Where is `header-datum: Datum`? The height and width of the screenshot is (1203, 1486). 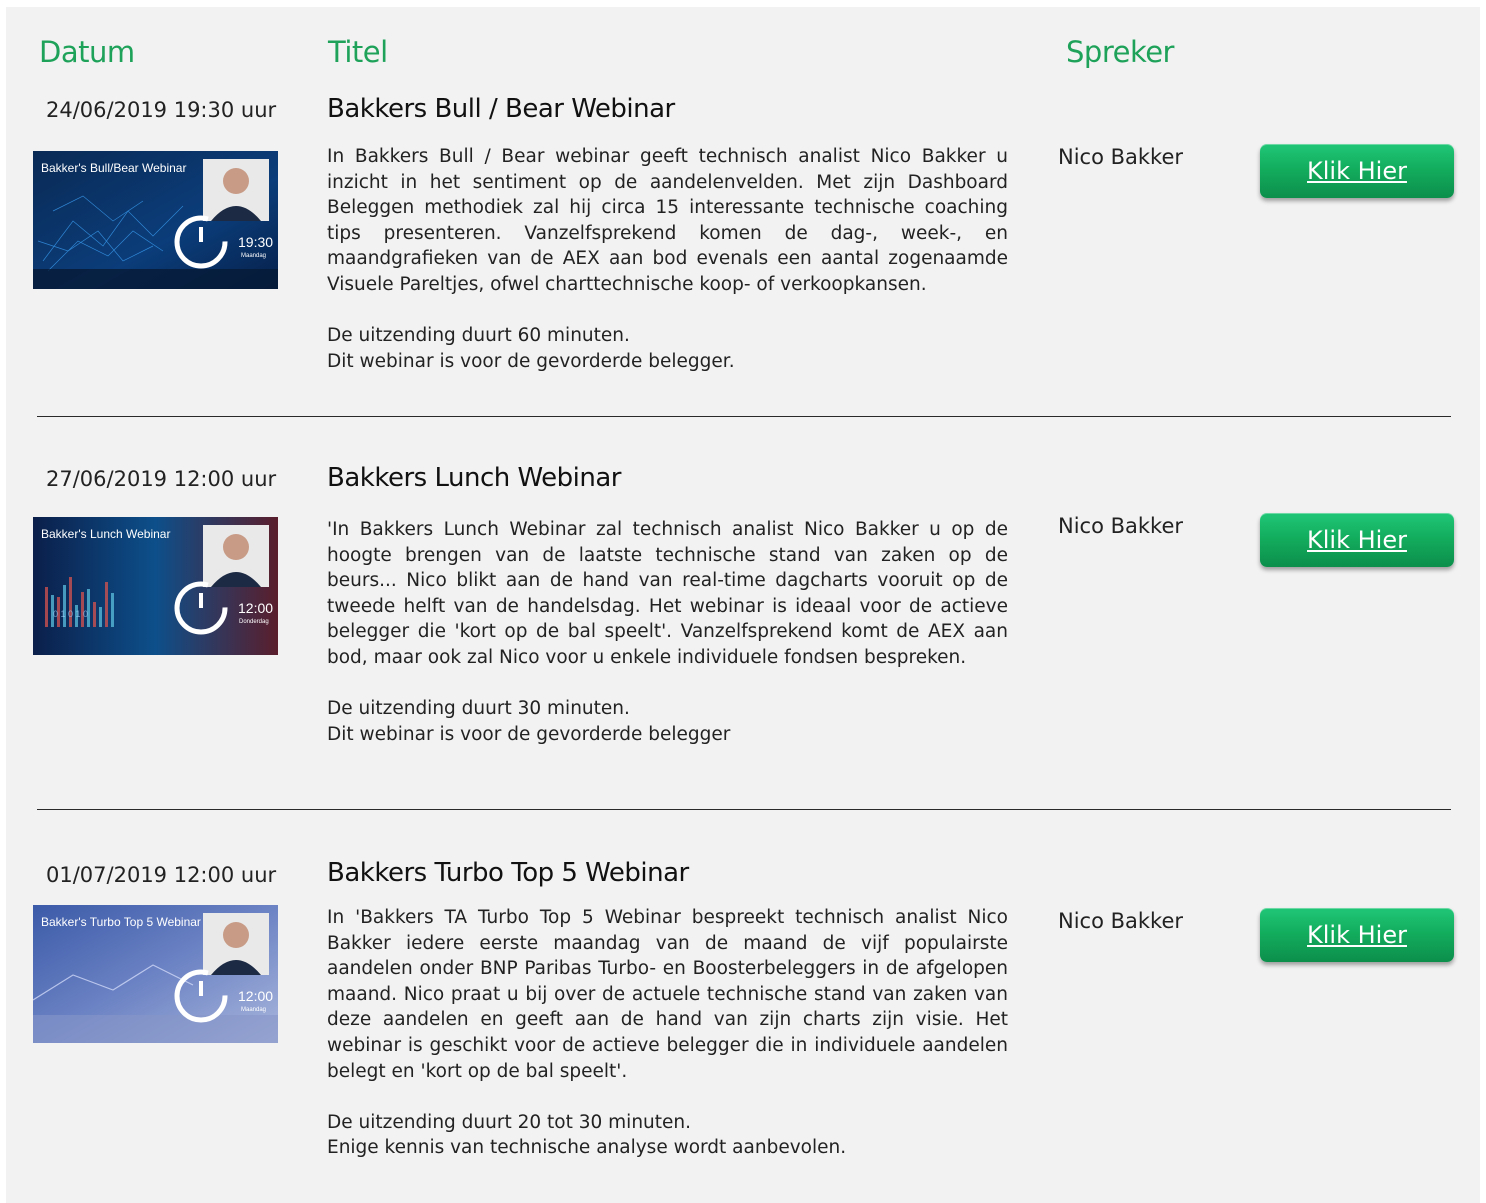 header-datum: Datum is located at coordinates (87, 52).